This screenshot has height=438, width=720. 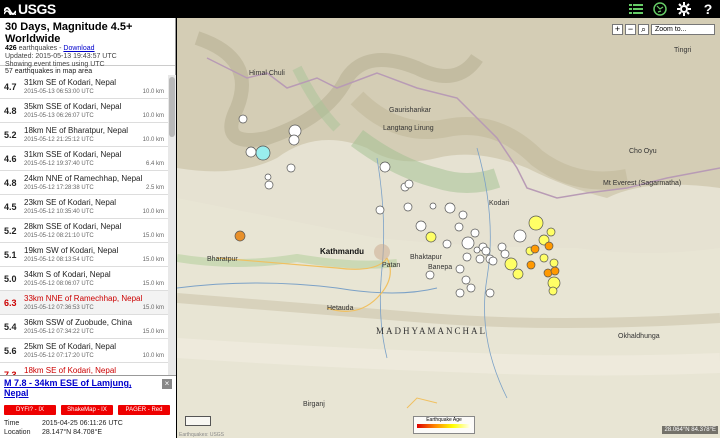 What do you see at coordinates (144, 410) in the screenshot?
I see `pager-button: PAGER - Red` at bounding box center [144, 410].